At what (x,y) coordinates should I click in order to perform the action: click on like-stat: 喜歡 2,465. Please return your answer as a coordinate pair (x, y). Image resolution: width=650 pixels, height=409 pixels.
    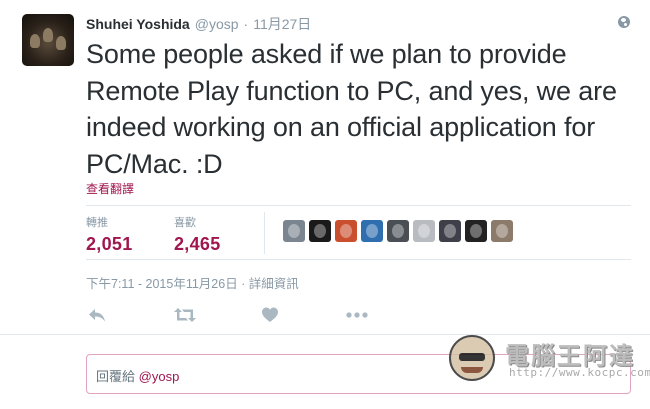
    Looking at the image, I should click on (197, 234).